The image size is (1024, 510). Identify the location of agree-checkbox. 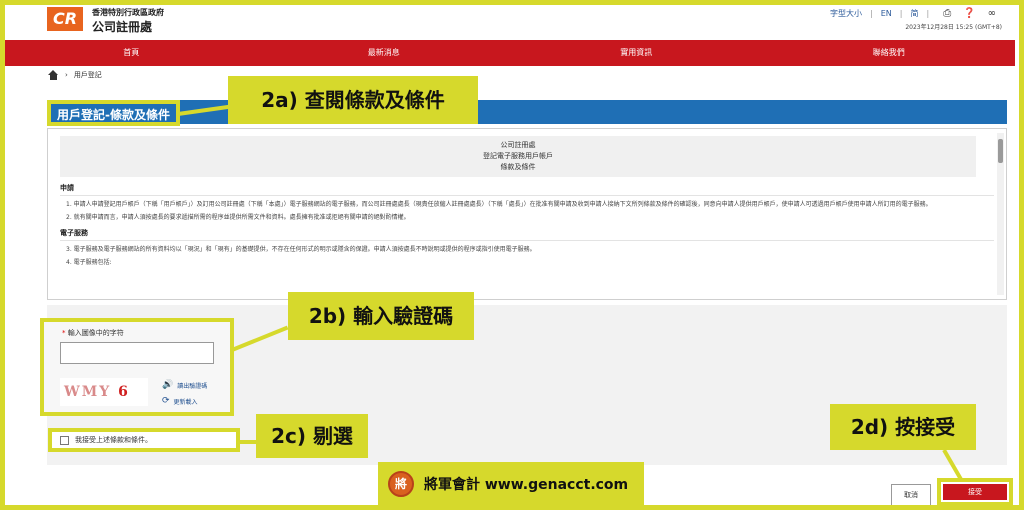
(64, 440).